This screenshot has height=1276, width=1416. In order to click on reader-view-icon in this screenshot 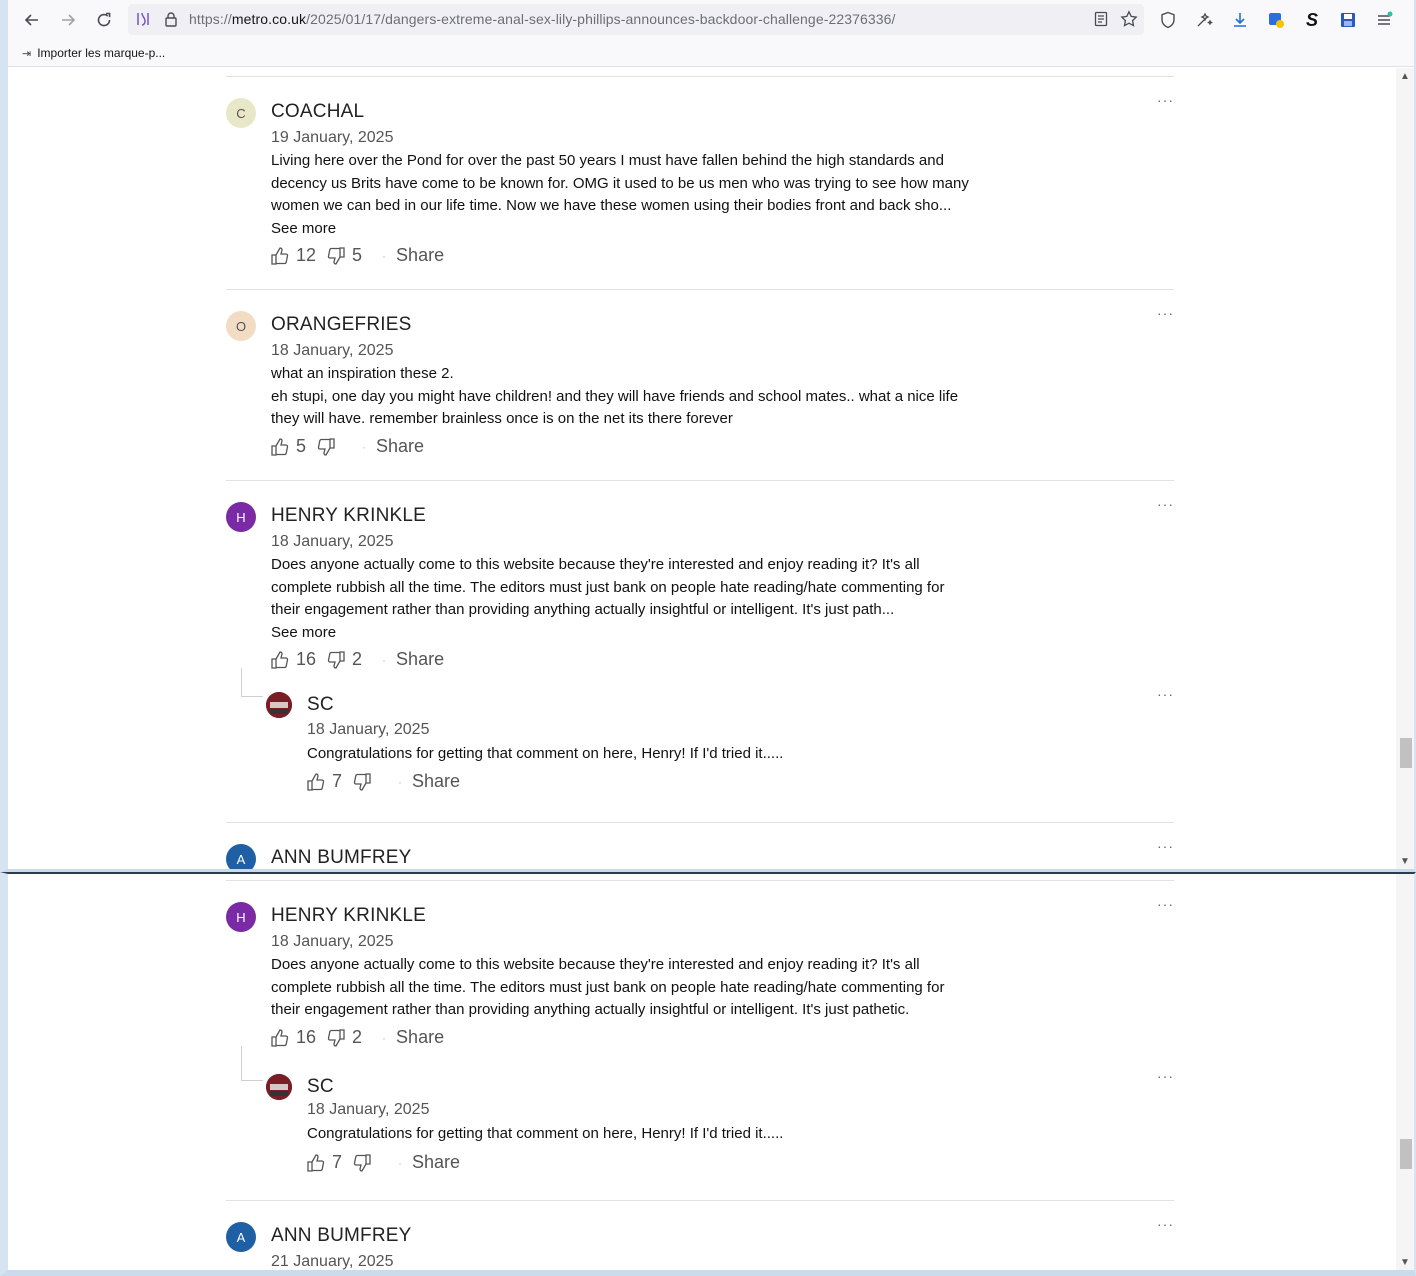, I will do `click(1101, 19)`.